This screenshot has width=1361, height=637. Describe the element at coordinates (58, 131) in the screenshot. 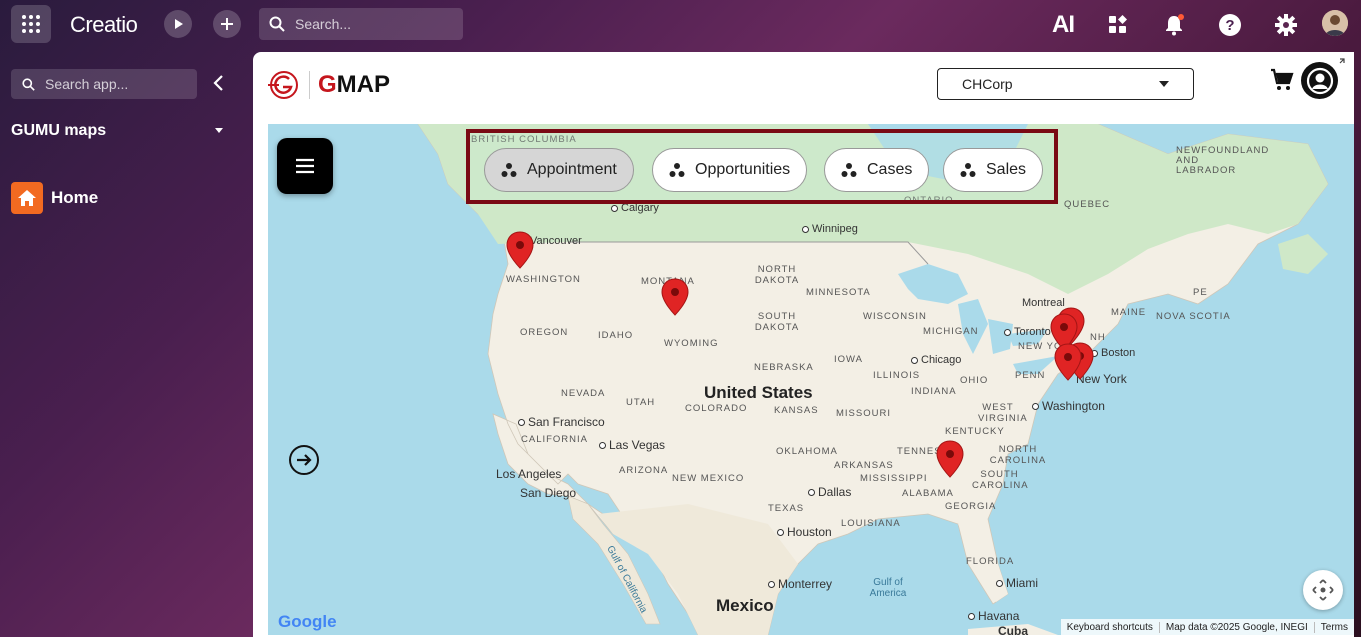

I see `sidebar-section-title: GUMU maps` at that location.